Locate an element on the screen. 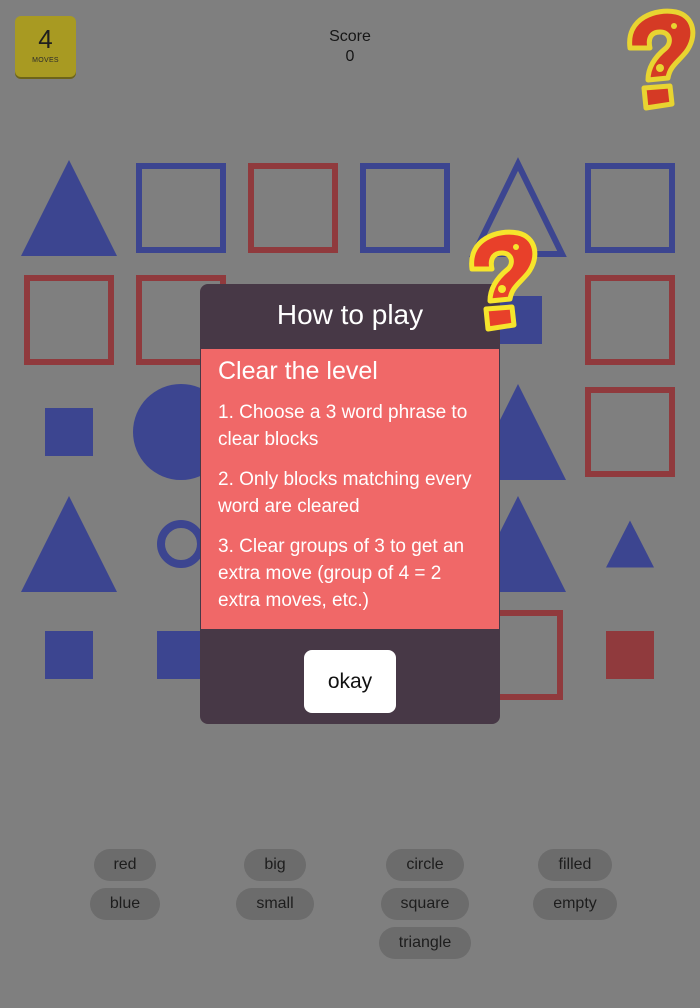 The image size is (700, 1008). word-blue: blue is located at coordinates (125, 904).